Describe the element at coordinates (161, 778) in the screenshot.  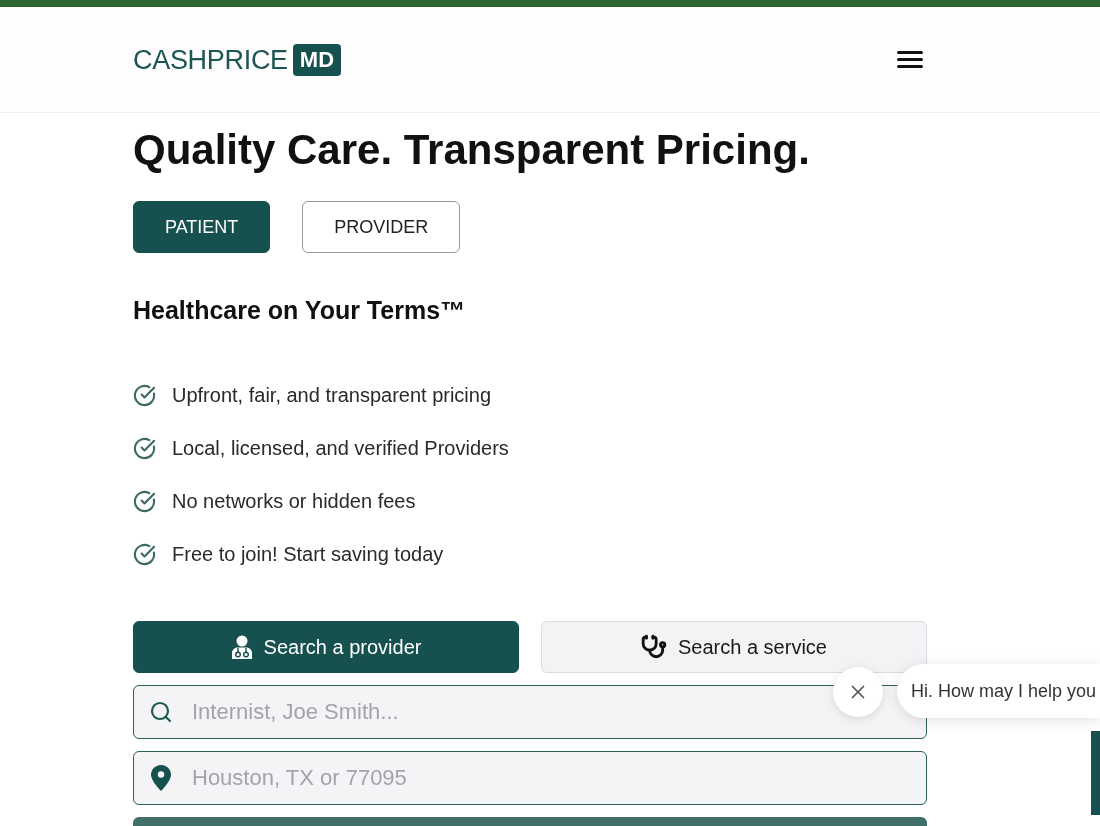
I see `map-pin-icon` at that location.